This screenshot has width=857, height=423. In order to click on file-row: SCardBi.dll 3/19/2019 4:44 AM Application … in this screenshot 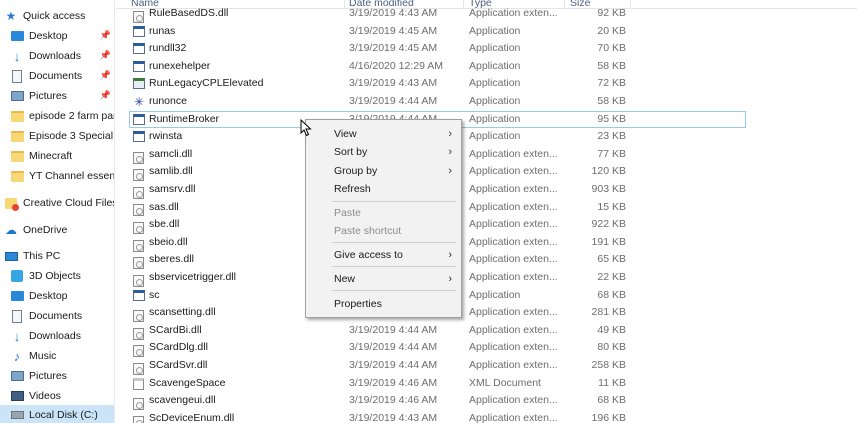, I will do `click(486, 331)`.